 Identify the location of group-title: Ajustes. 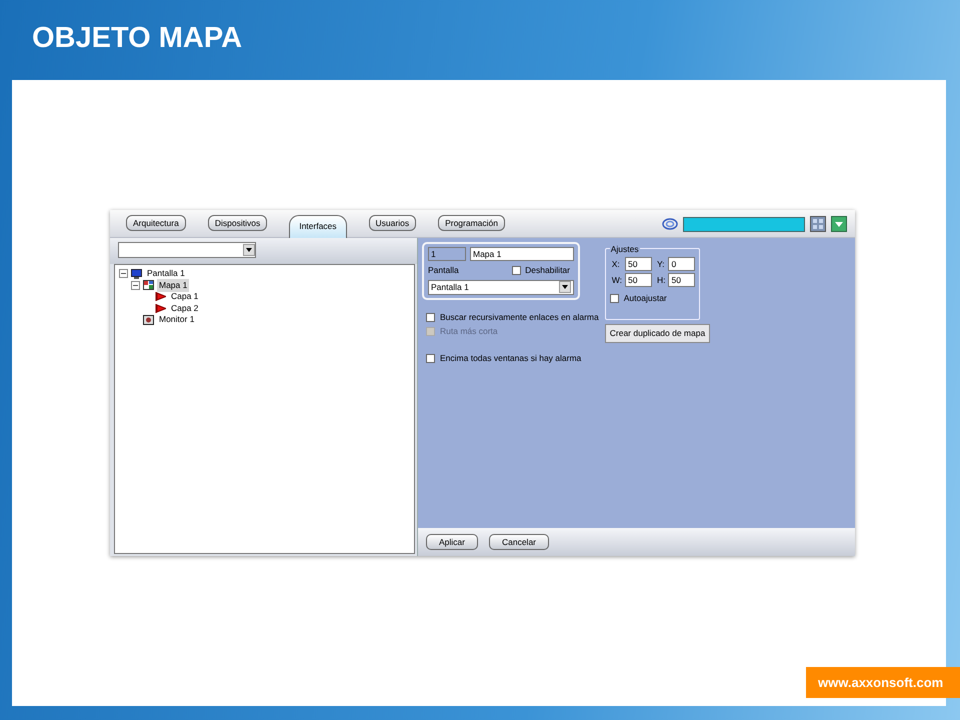
(625, 249).